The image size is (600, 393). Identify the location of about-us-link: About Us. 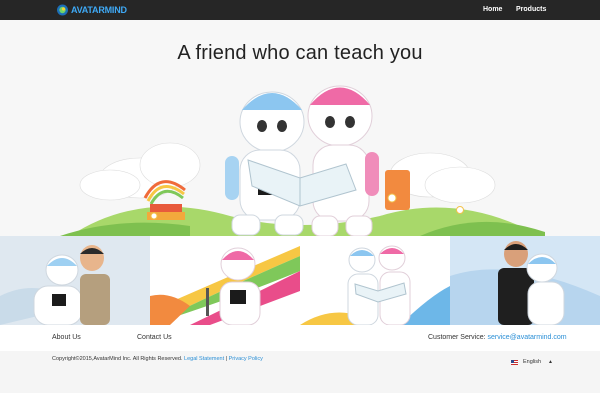
(66, 337).